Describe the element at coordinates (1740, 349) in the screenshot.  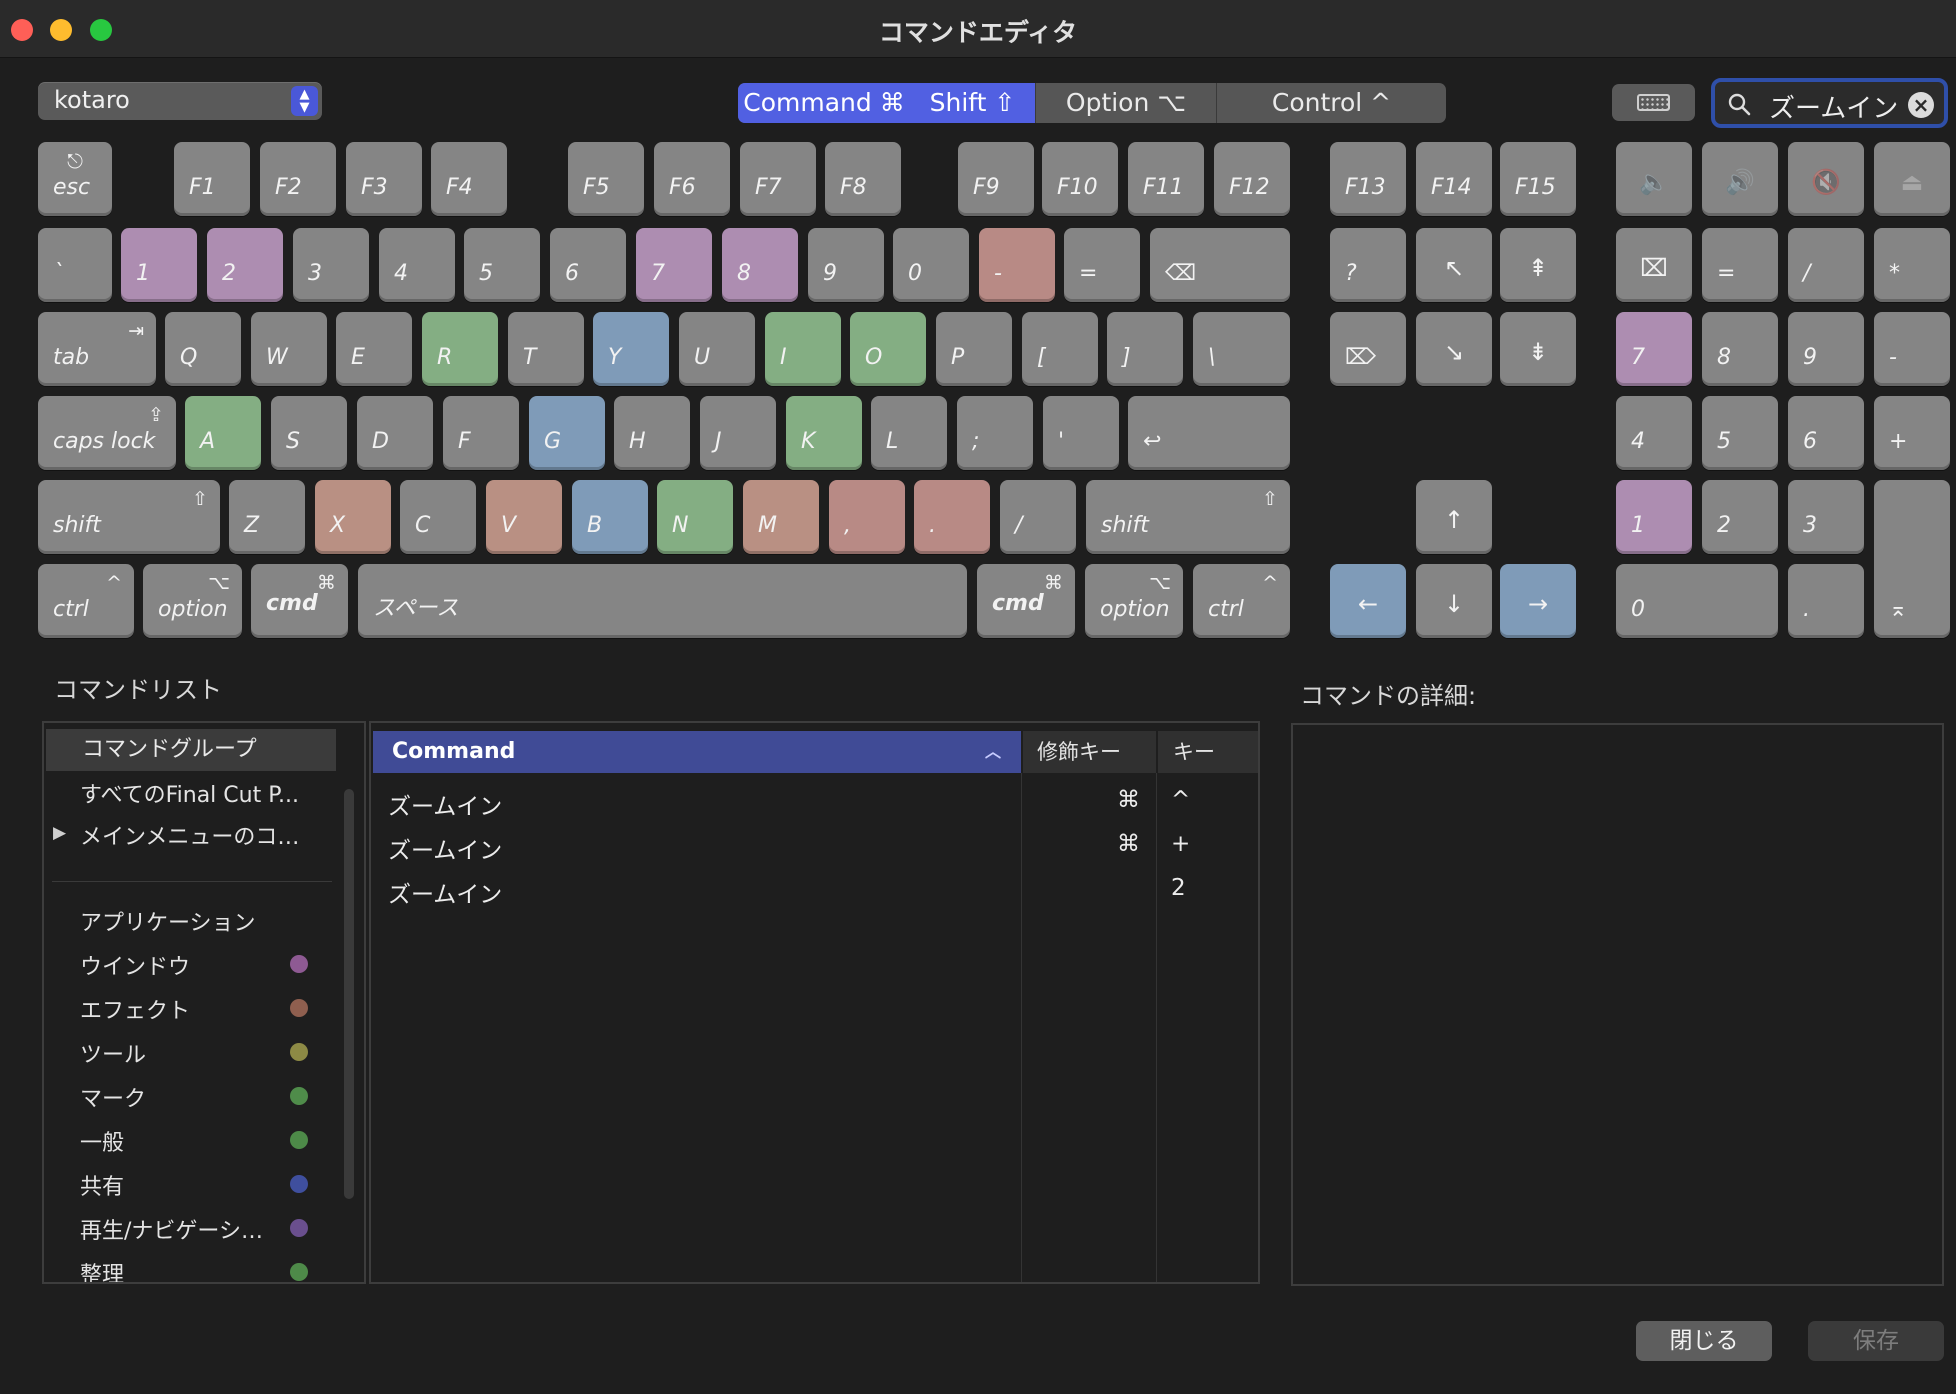
I see `key-numpad-8: 8` at that location.